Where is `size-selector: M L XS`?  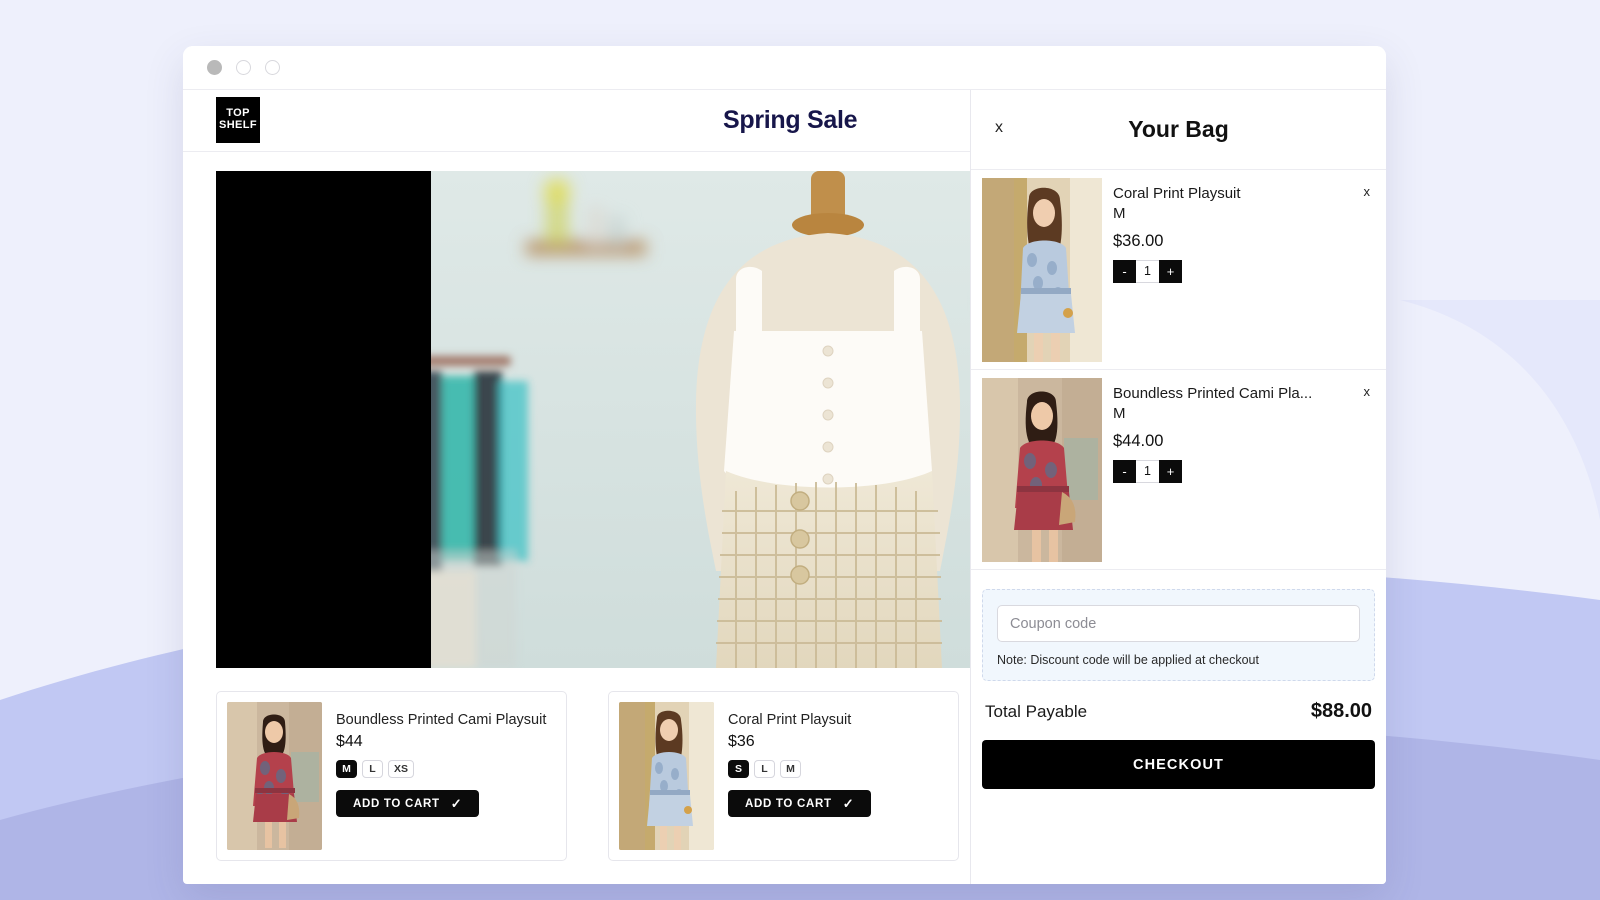
size-selector: M L XS is located at coordinates (446, 769).